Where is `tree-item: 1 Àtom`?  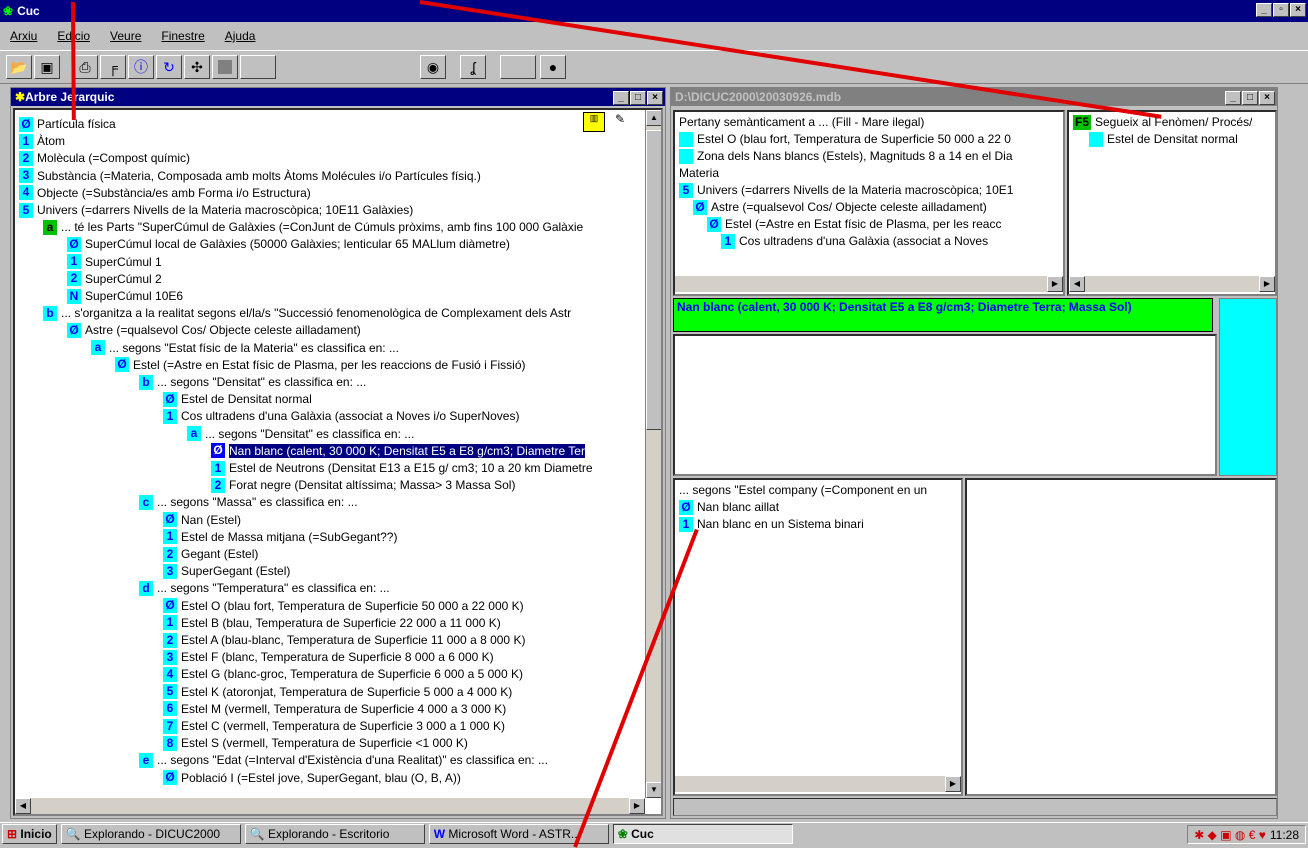
tree-item: 1 Àtom is located at coordinates (42, 141).